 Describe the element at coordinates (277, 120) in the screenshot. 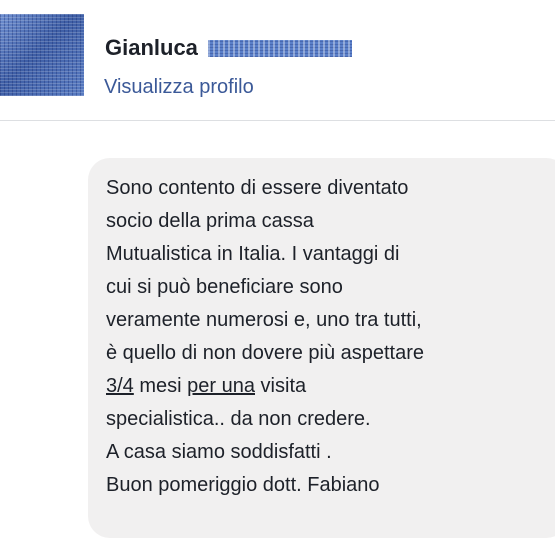

I see `divider` at that location.